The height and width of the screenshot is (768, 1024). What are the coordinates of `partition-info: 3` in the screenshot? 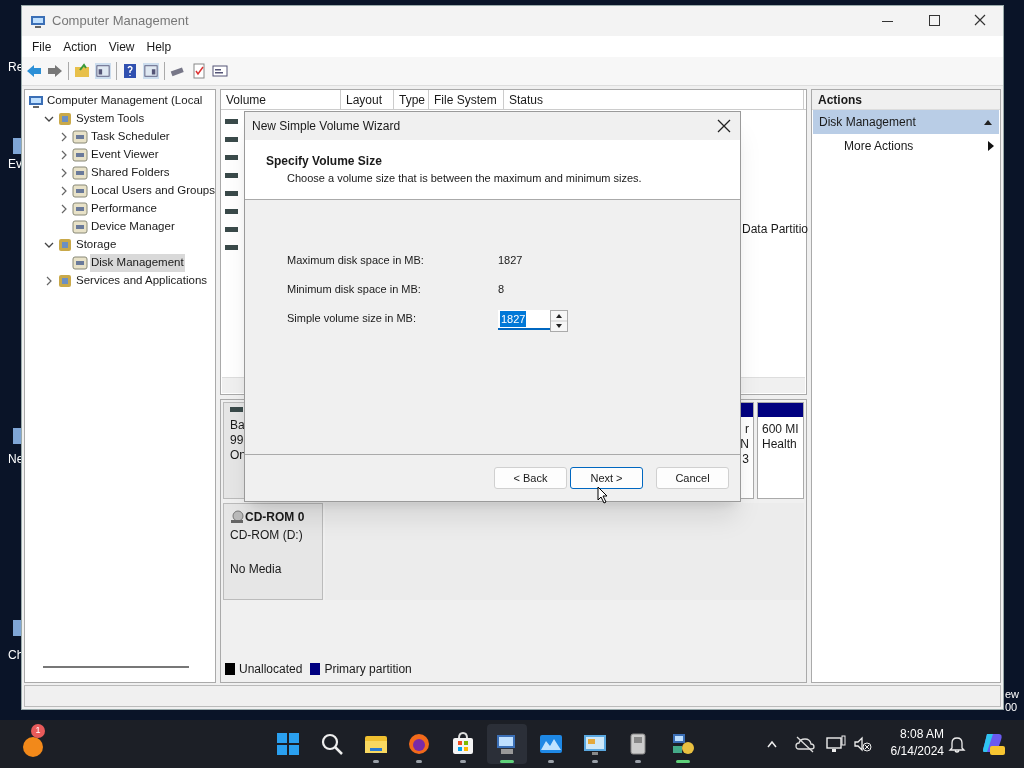 It's located at (745, 459).